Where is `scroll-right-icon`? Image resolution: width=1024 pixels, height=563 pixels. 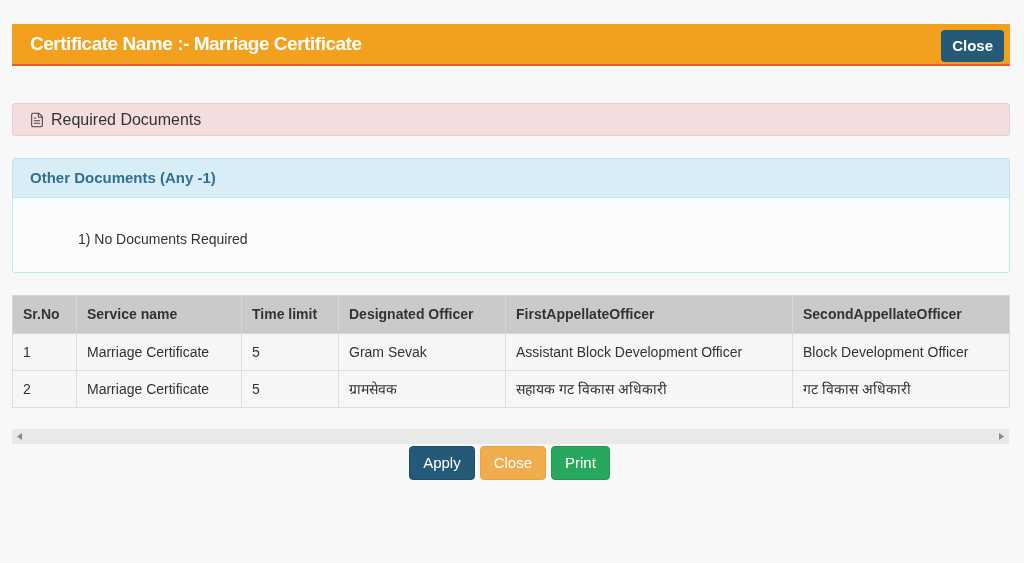 scroll-right-icon is located at coordinates (1001, 436).